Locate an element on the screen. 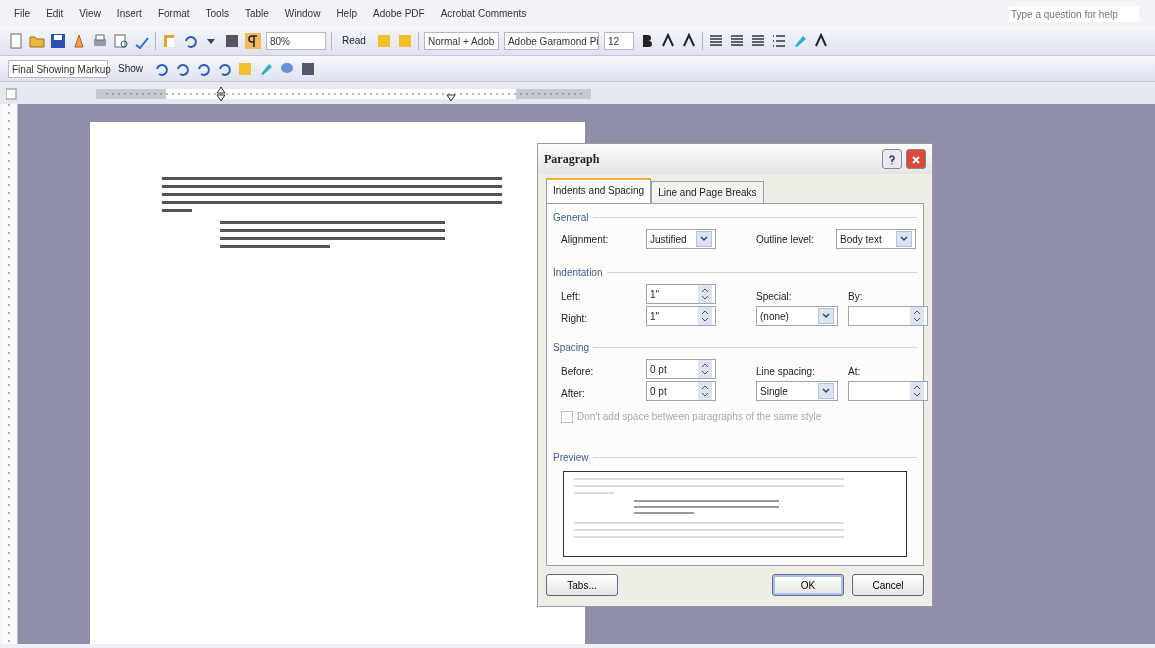 The width and height of the screenshot is (1155, 648). menu-item: View is located at coordinates (90, 16).